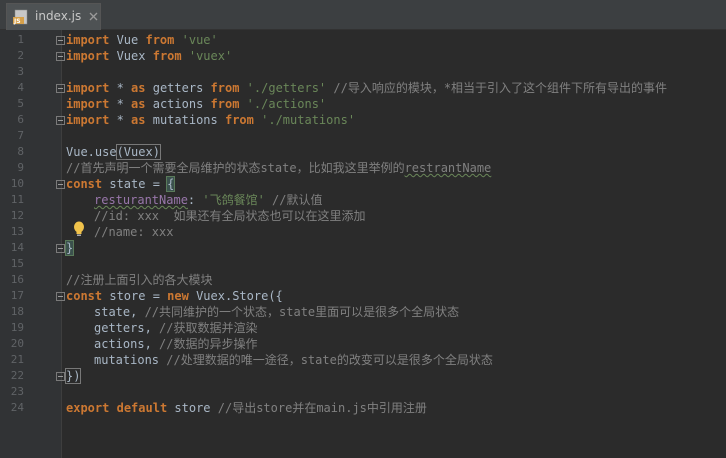  What do you see at coordinates (20, 151) in the screenshot?
I see `line-number: 8` at bounding box center [20, 151].